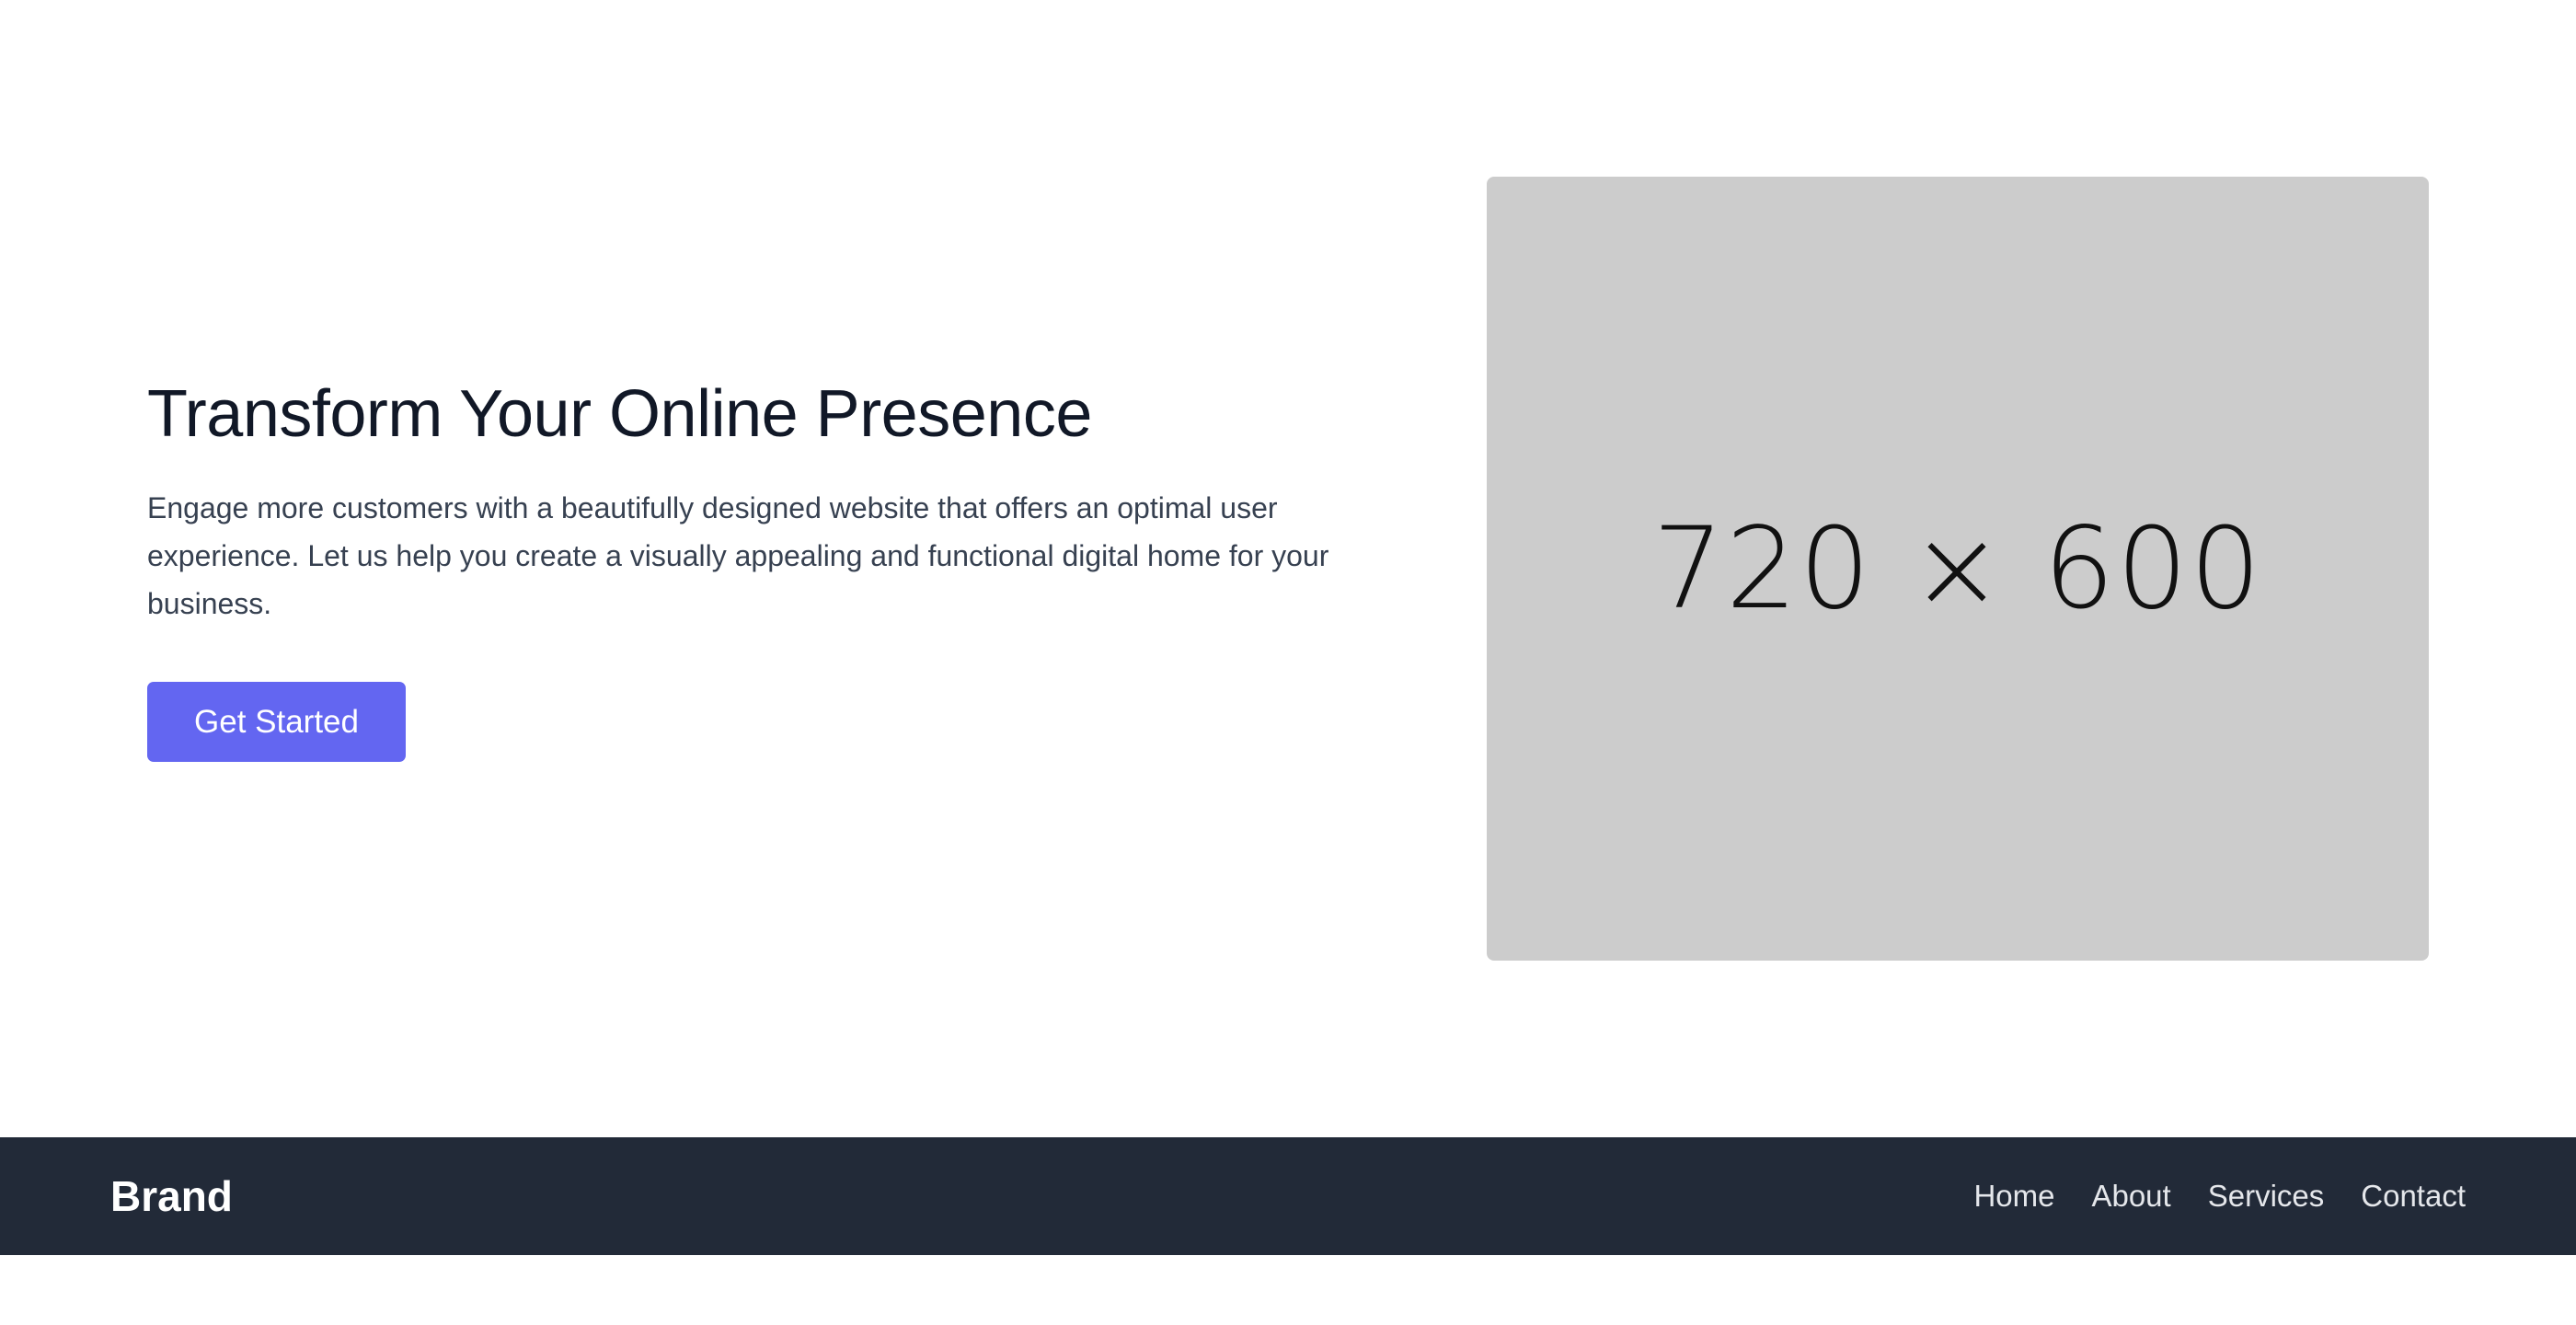 This screenshot has width=2576, height=1325. Describe the element at coordinates (276, 722) in the screenshot. I see `get-started-button: Get Started` at that location.